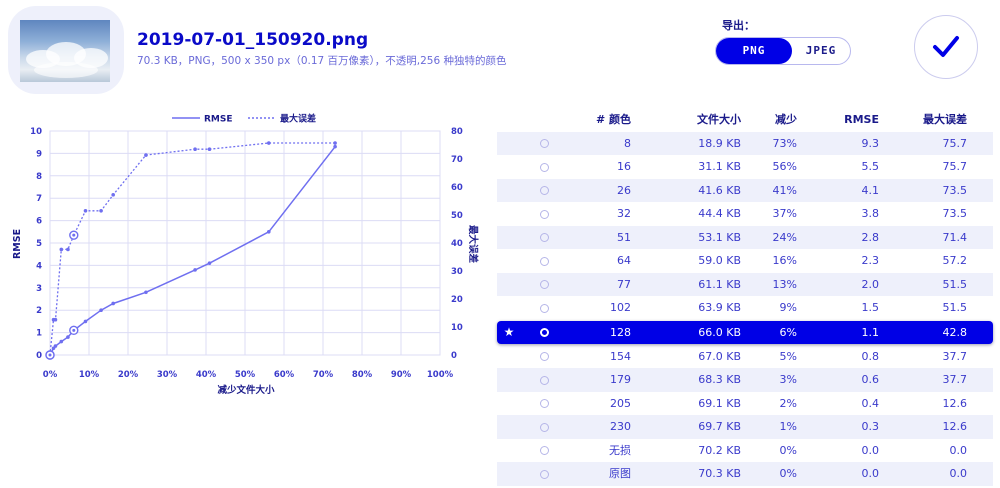 The width and height of the screenshot is (1000, 488). Describe the element at coordinates (39, 334) in the screenshot. I see `y-left-tick-label: 1` at that location.